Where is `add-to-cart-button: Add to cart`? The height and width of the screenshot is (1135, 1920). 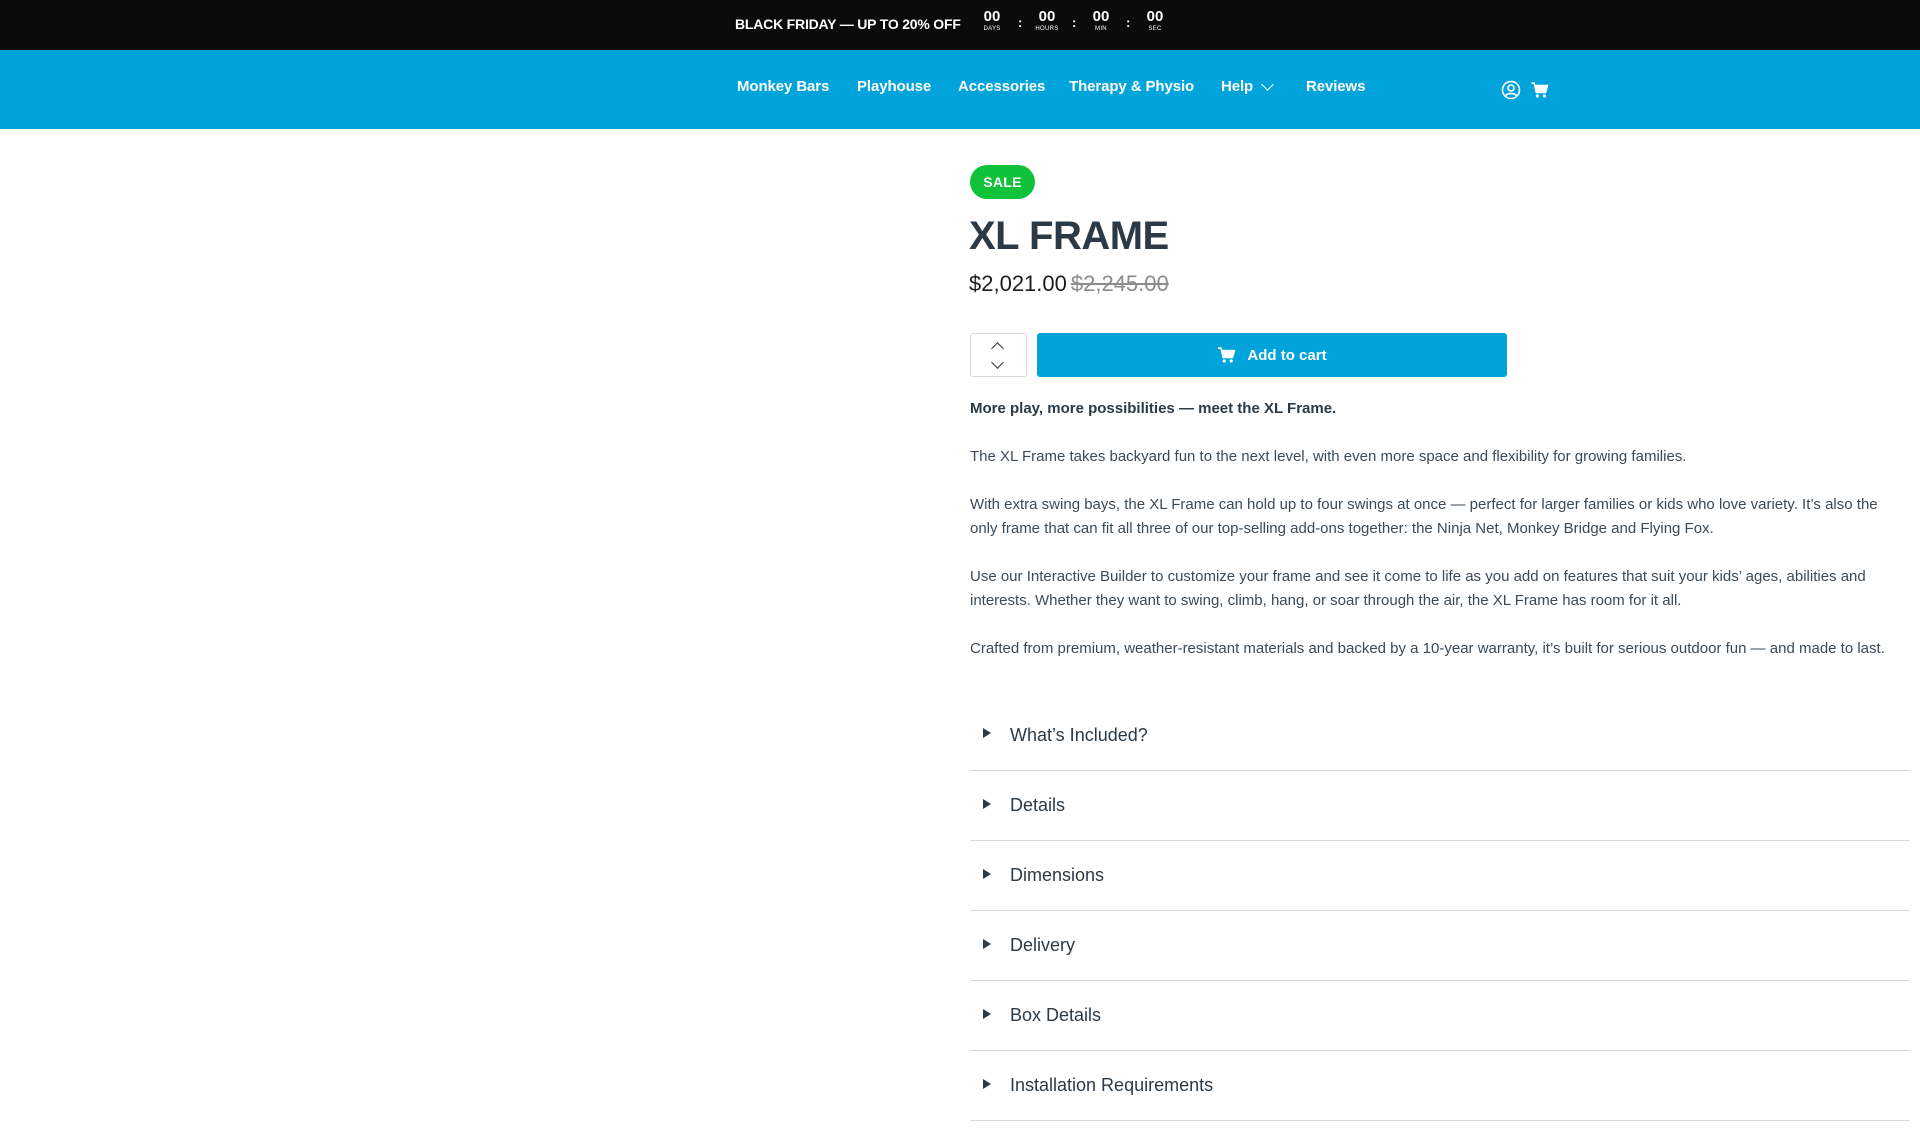 add-to-cart-button: Add to cart is located at coordinates (1272, 355).